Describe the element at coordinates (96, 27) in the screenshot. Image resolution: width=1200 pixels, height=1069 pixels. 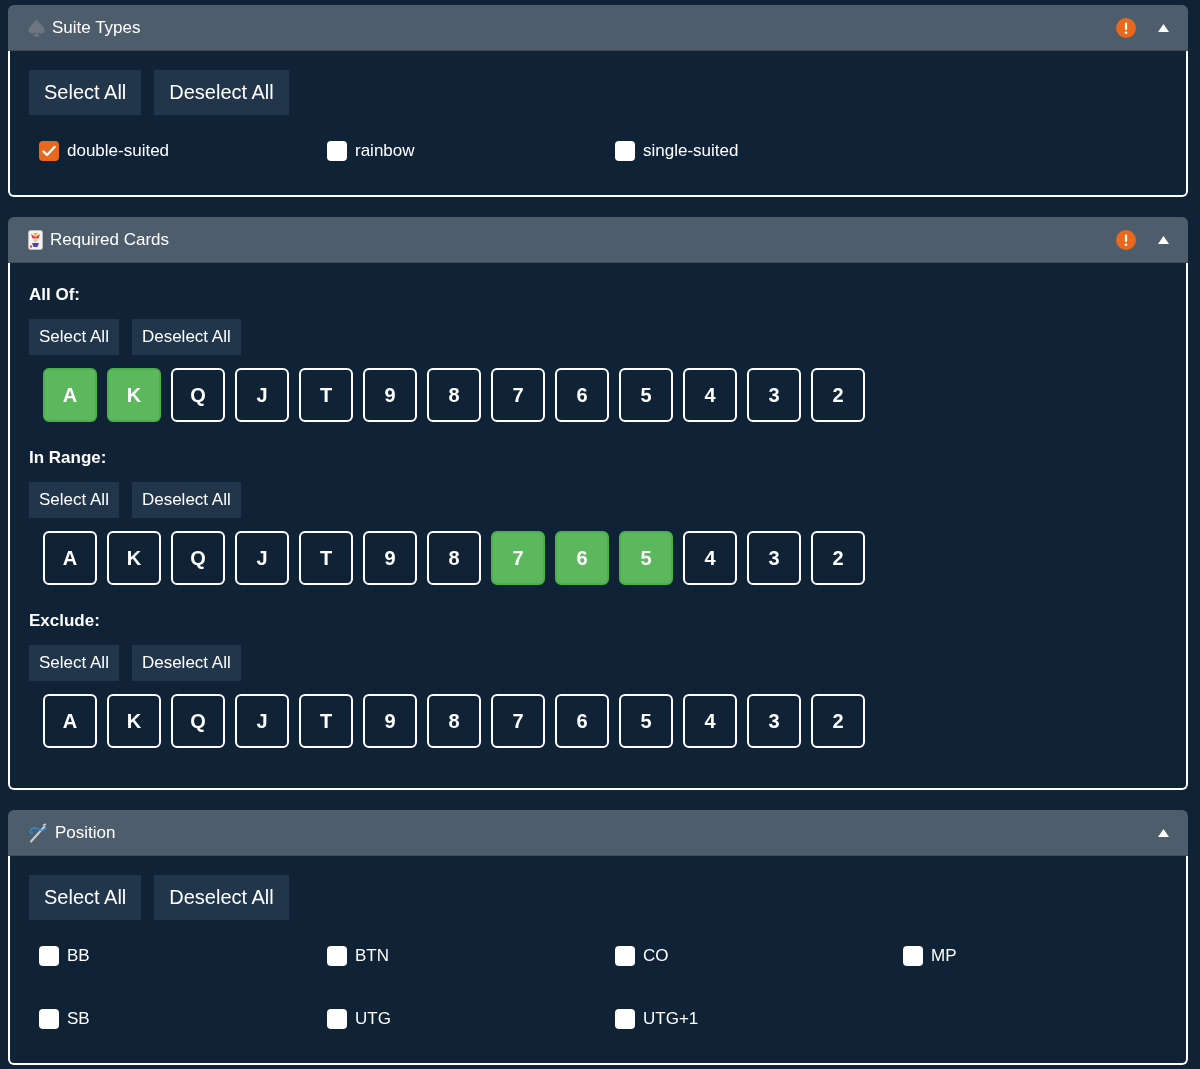
I see `panel-title: Suite Types` at that location.